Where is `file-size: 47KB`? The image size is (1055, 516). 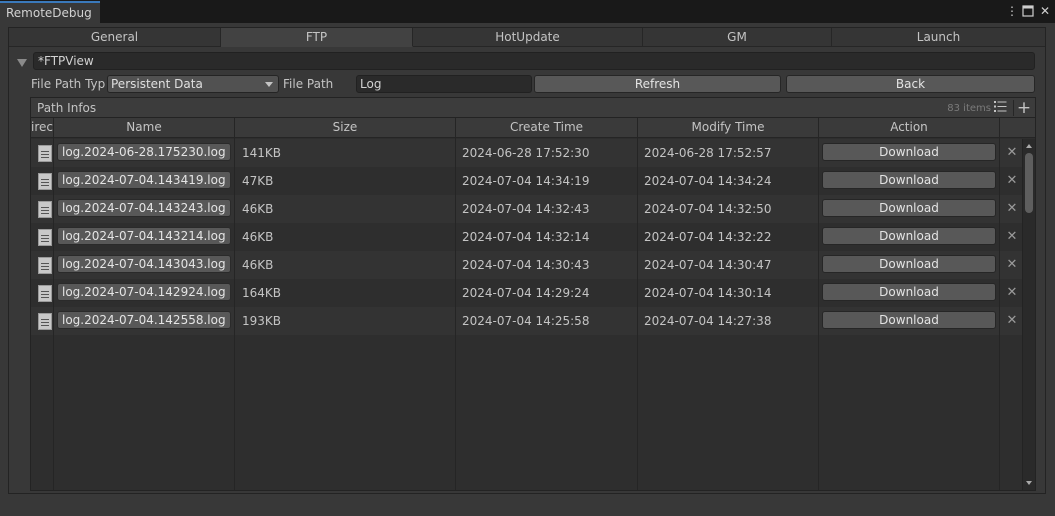
file-size: 47KB is located at coordinates (258, 181).